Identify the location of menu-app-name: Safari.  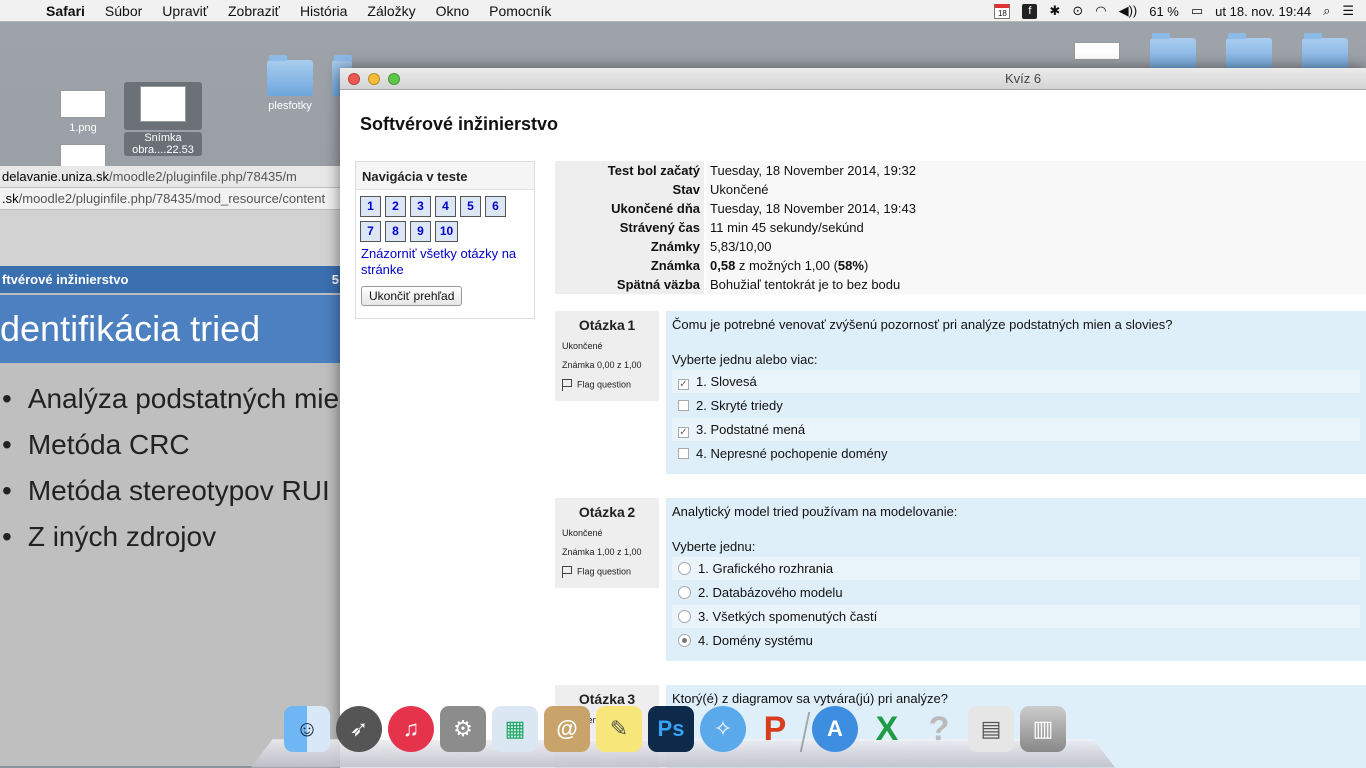
(65, 11).